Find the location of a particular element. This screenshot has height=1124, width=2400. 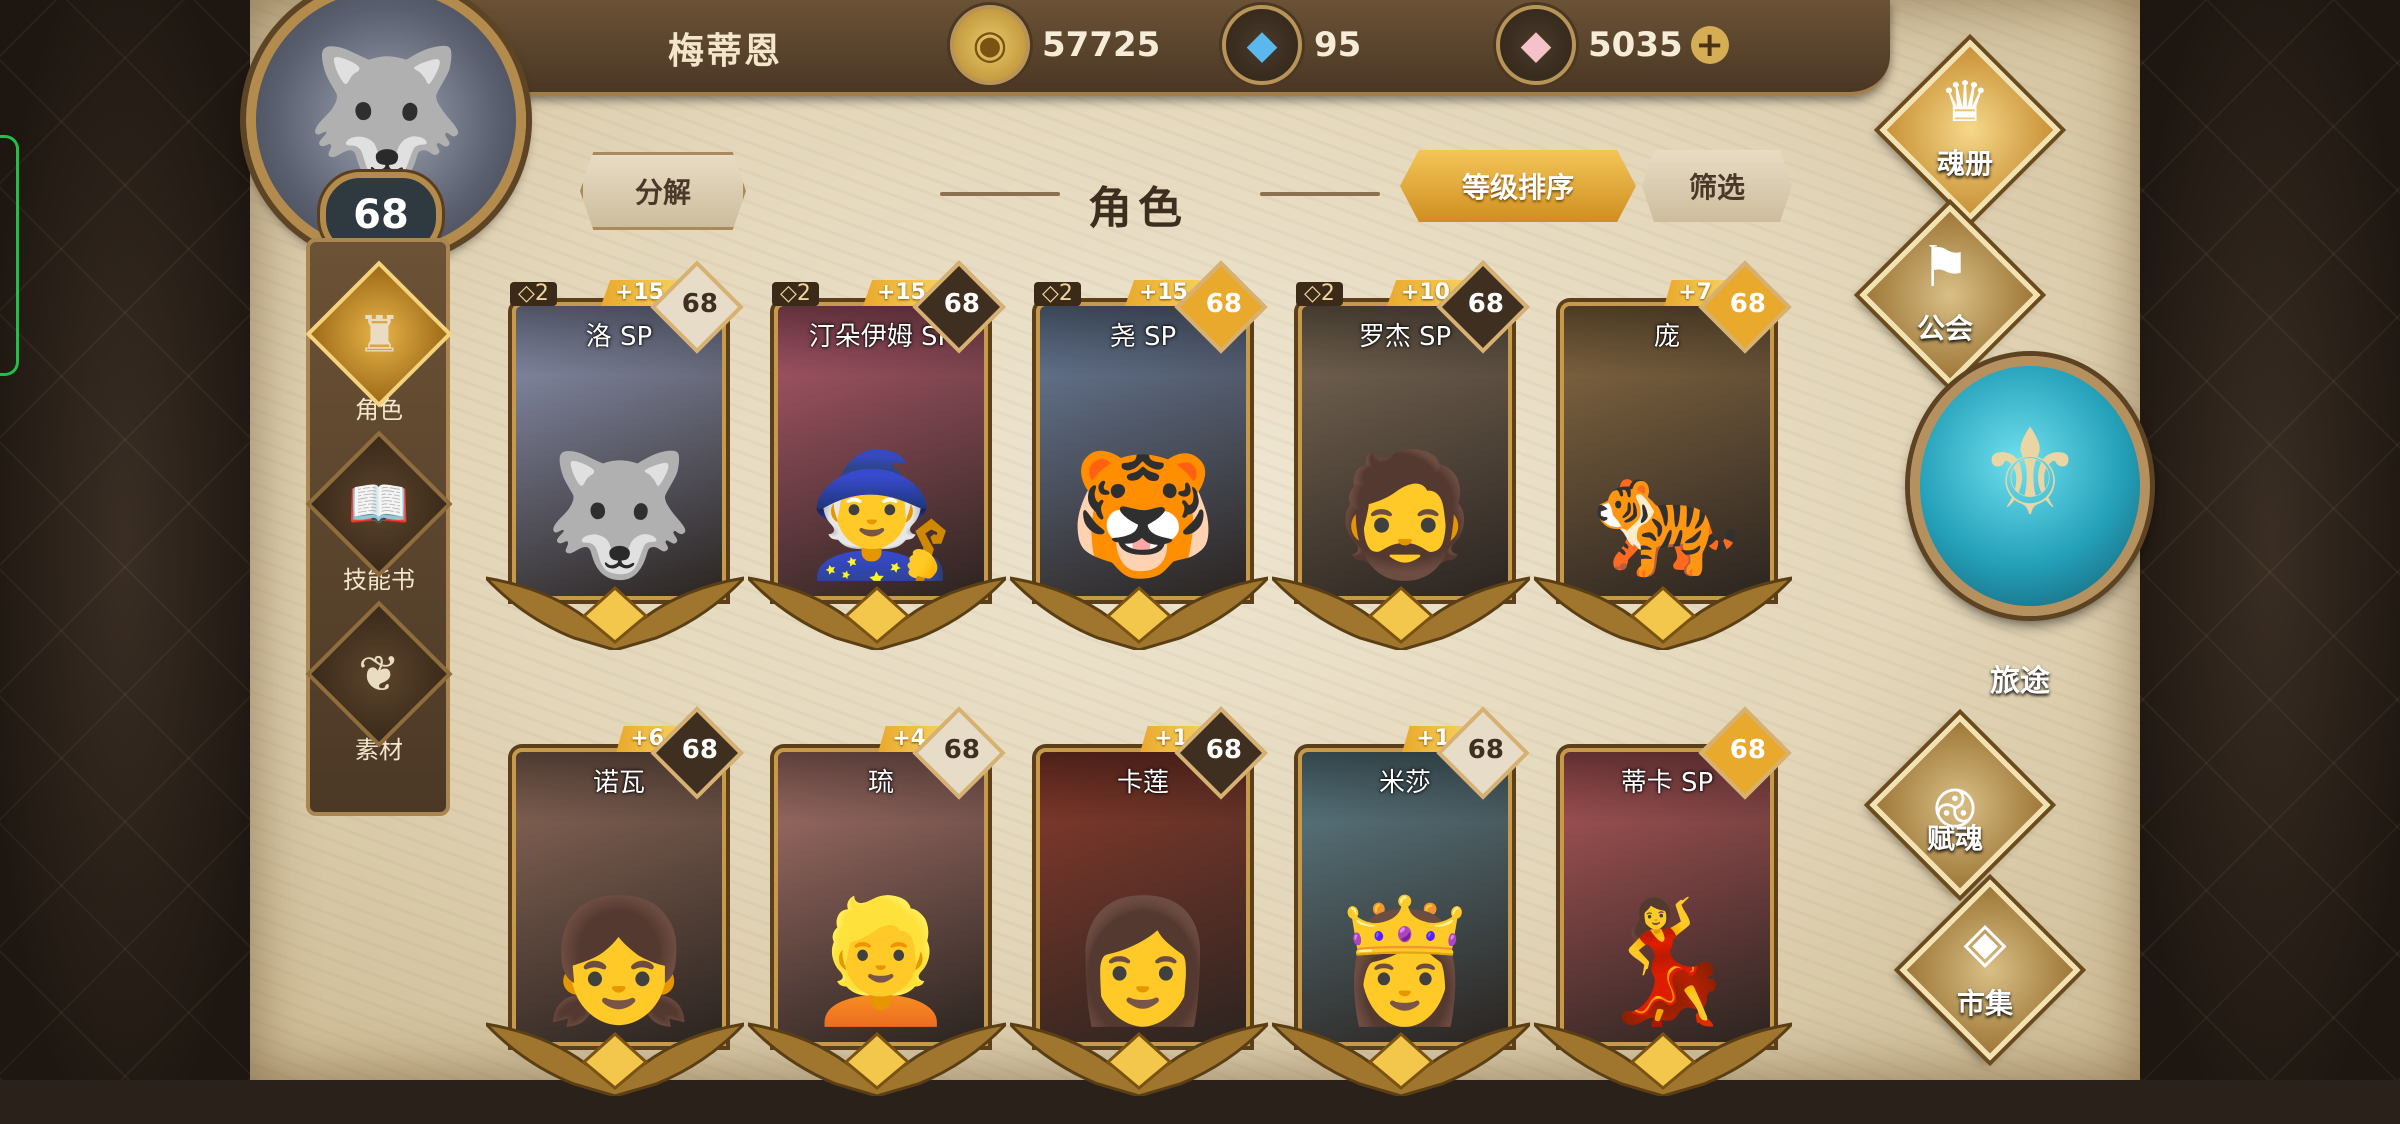

character-card: 👸 米莎 +1 68 is located at coordinates (1401, 915).